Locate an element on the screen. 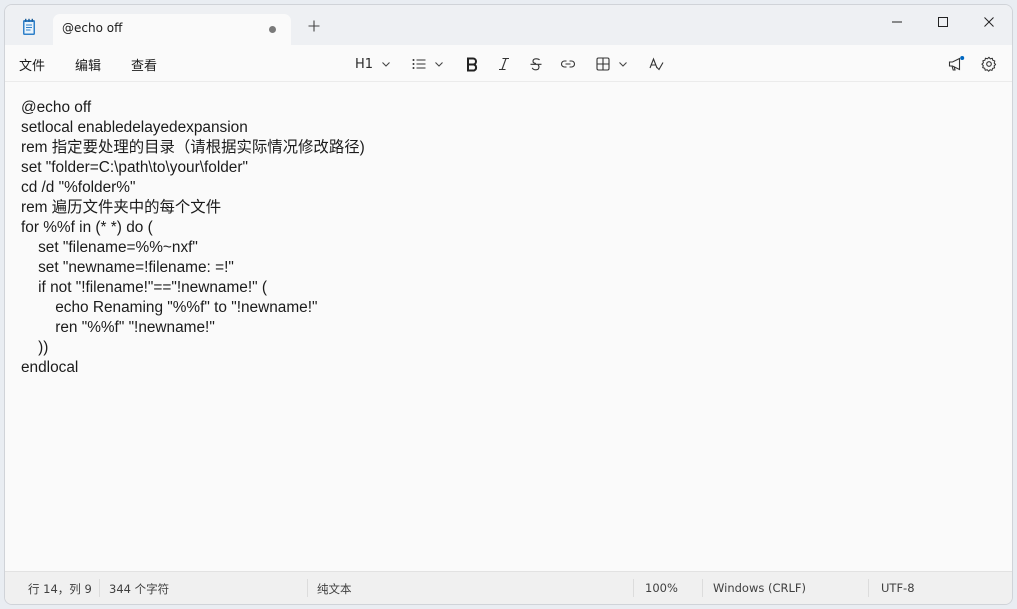 This screenshot has width=1017, height=609. code-line: cd /d "%folder%" is located at coordinates (78, 187).